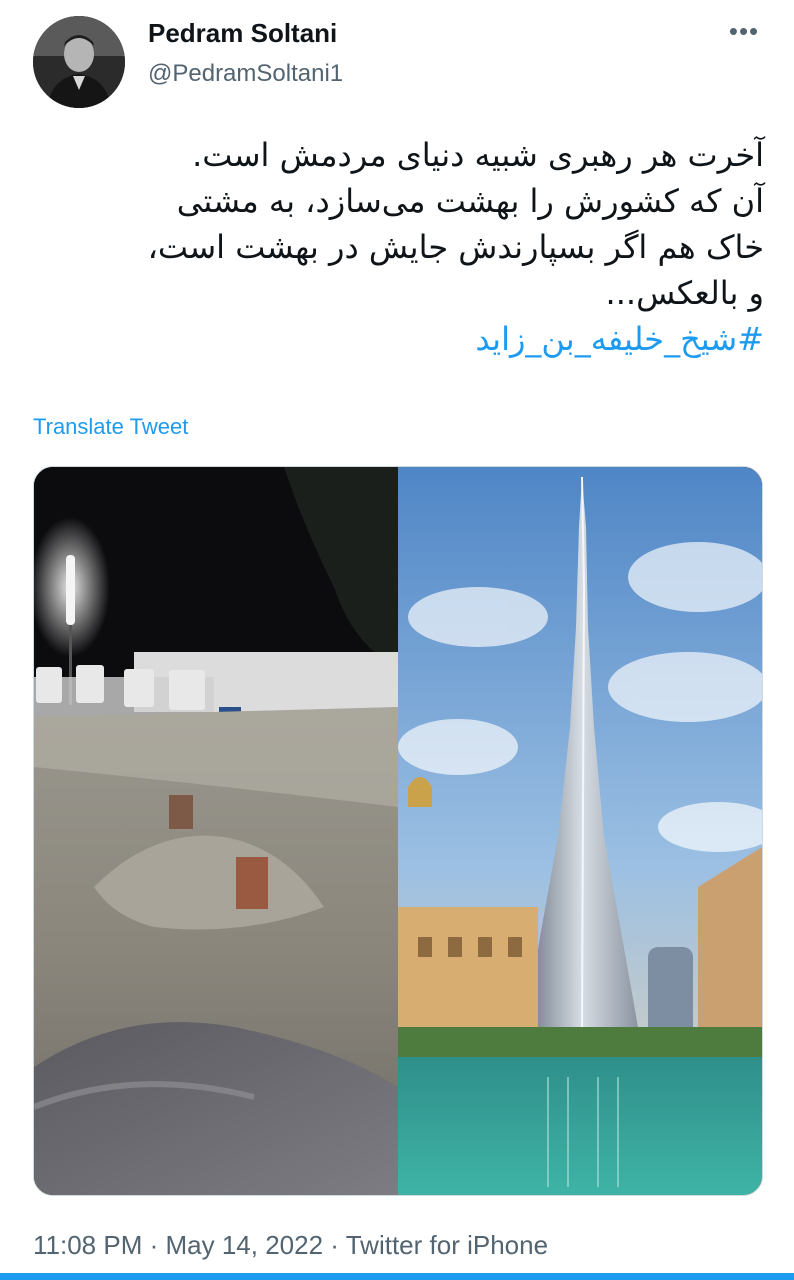  I want to click on tweet-line: خاک هم اگر بسپارندش جایش در بهشت است،, so click(455, 247).